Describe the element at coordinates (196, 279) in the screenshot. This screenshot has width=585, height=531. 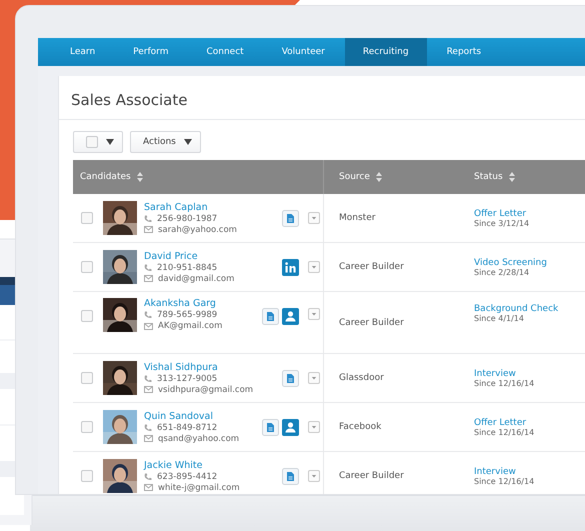
I see `email-address: david@gmail.com` at that location.